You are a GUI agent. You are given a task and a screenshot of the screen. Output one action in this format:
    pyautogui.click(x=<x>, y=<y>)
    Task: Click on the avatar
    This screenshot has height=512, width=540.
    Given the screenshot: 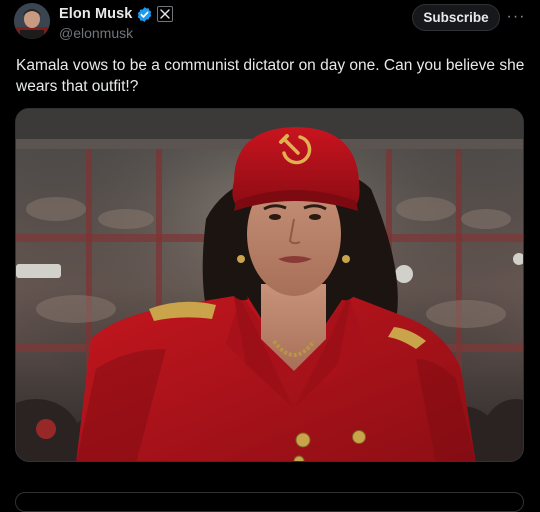 What is the action you would take?
    pyautogui.click(x=32, y=21)
    